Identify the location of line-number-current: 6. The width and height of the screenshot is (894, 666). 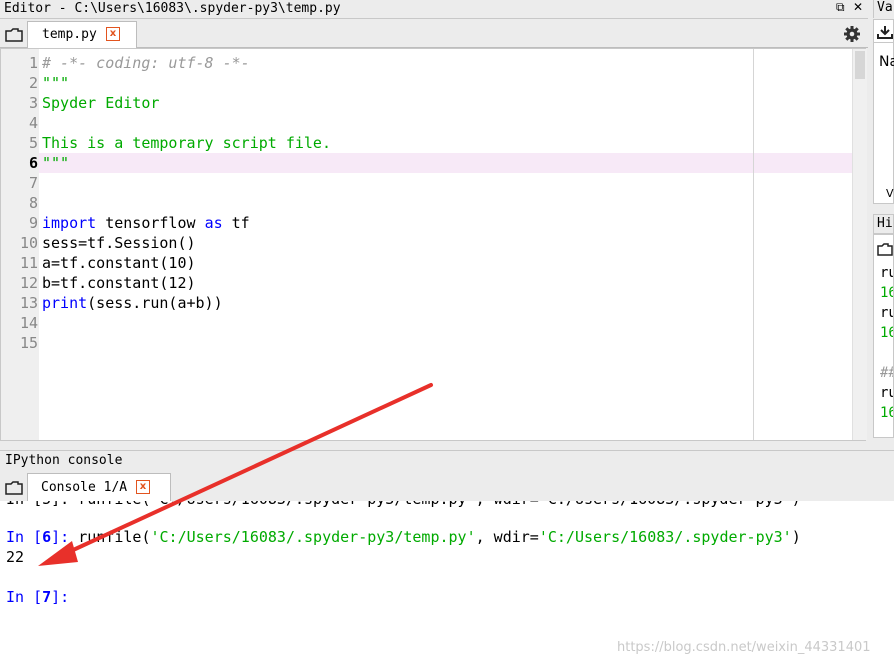
(33, 163).